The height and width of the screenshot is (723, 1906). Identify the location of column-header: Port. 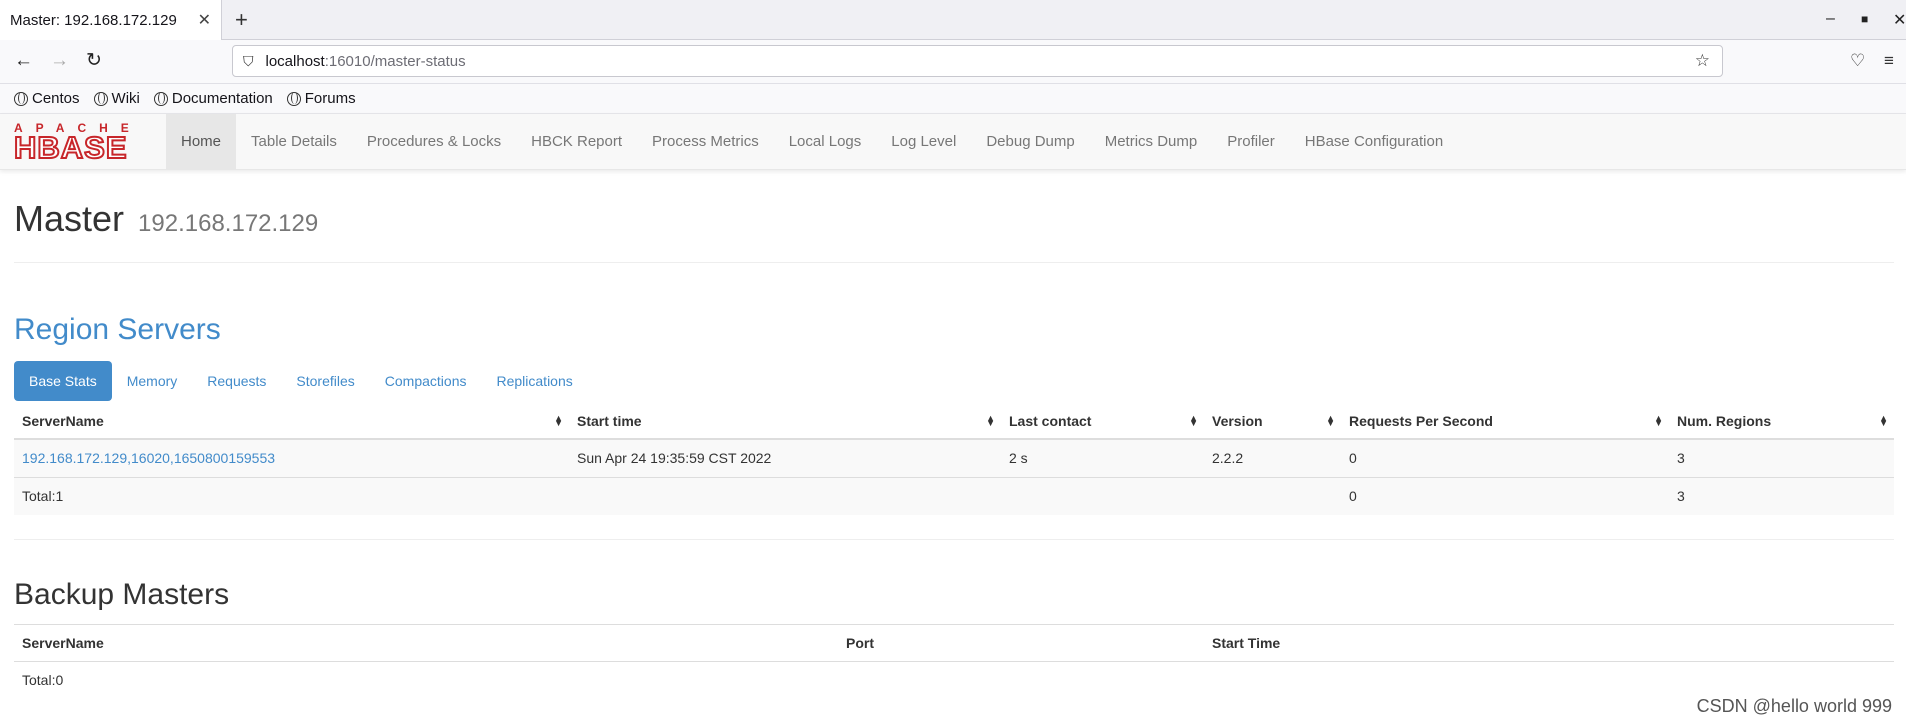
(1021, 643).